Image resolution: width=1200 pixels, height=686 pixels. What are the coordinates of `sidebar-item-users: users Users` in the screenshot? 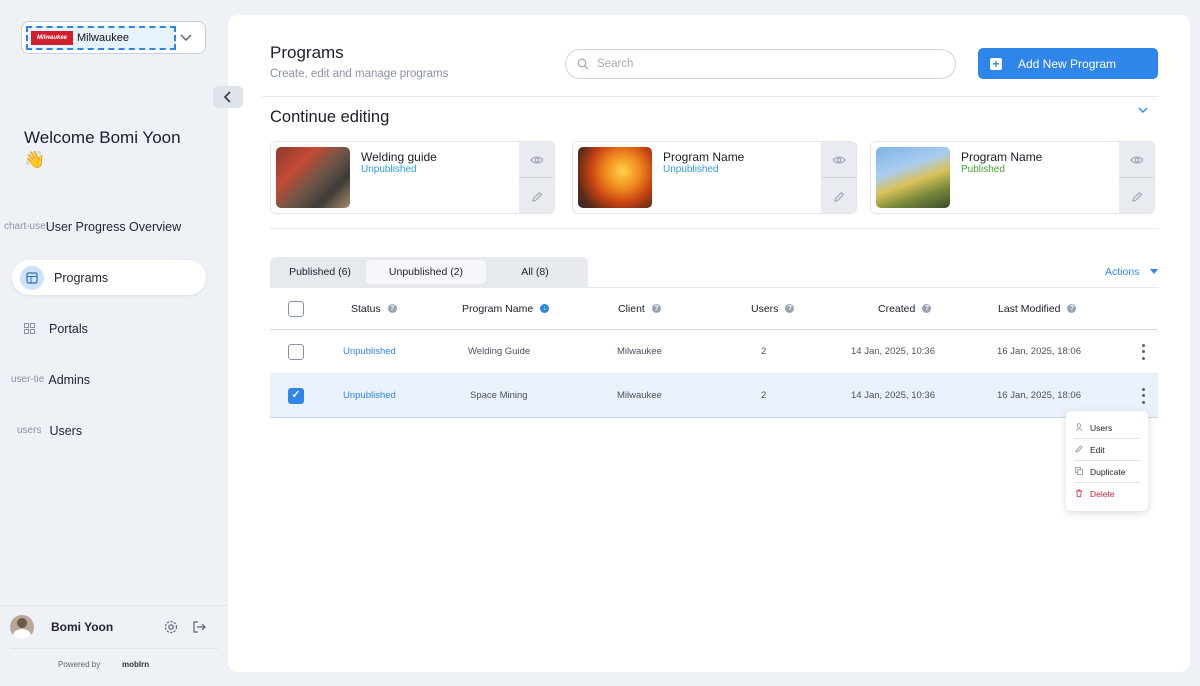 It's located at (103, 430).